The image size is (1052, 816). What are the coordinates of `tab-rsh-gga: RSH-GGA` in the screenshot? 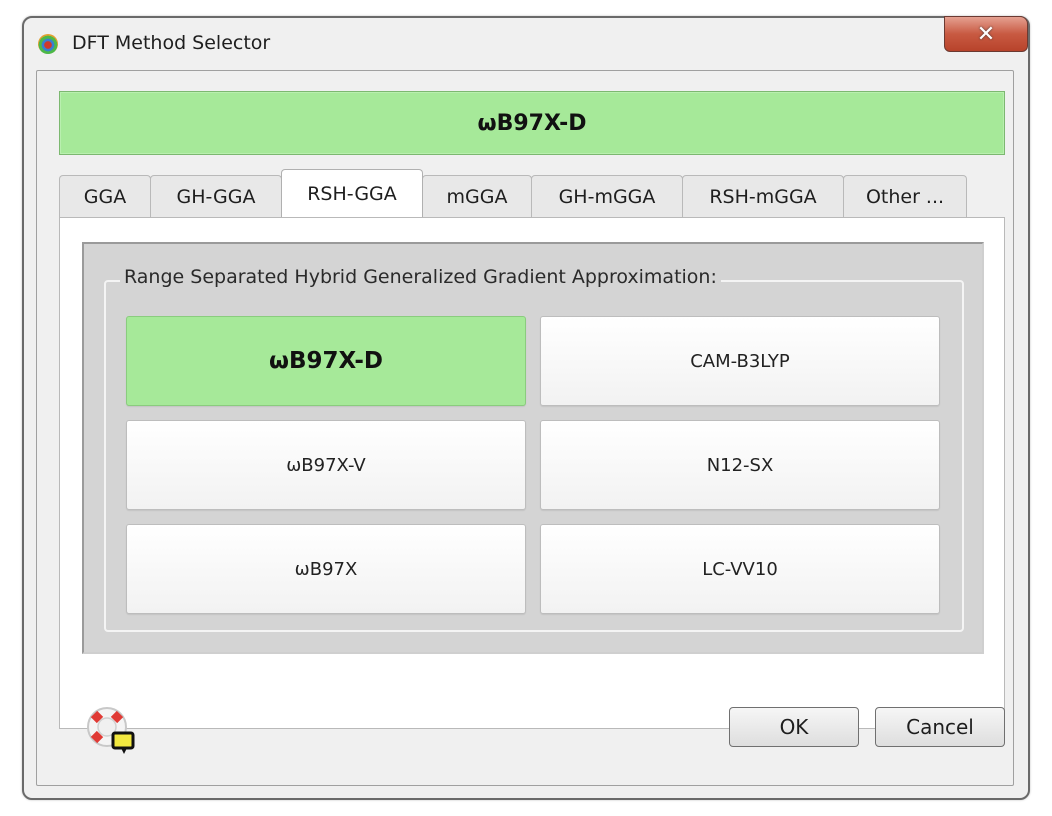 It's located at (352, 193).